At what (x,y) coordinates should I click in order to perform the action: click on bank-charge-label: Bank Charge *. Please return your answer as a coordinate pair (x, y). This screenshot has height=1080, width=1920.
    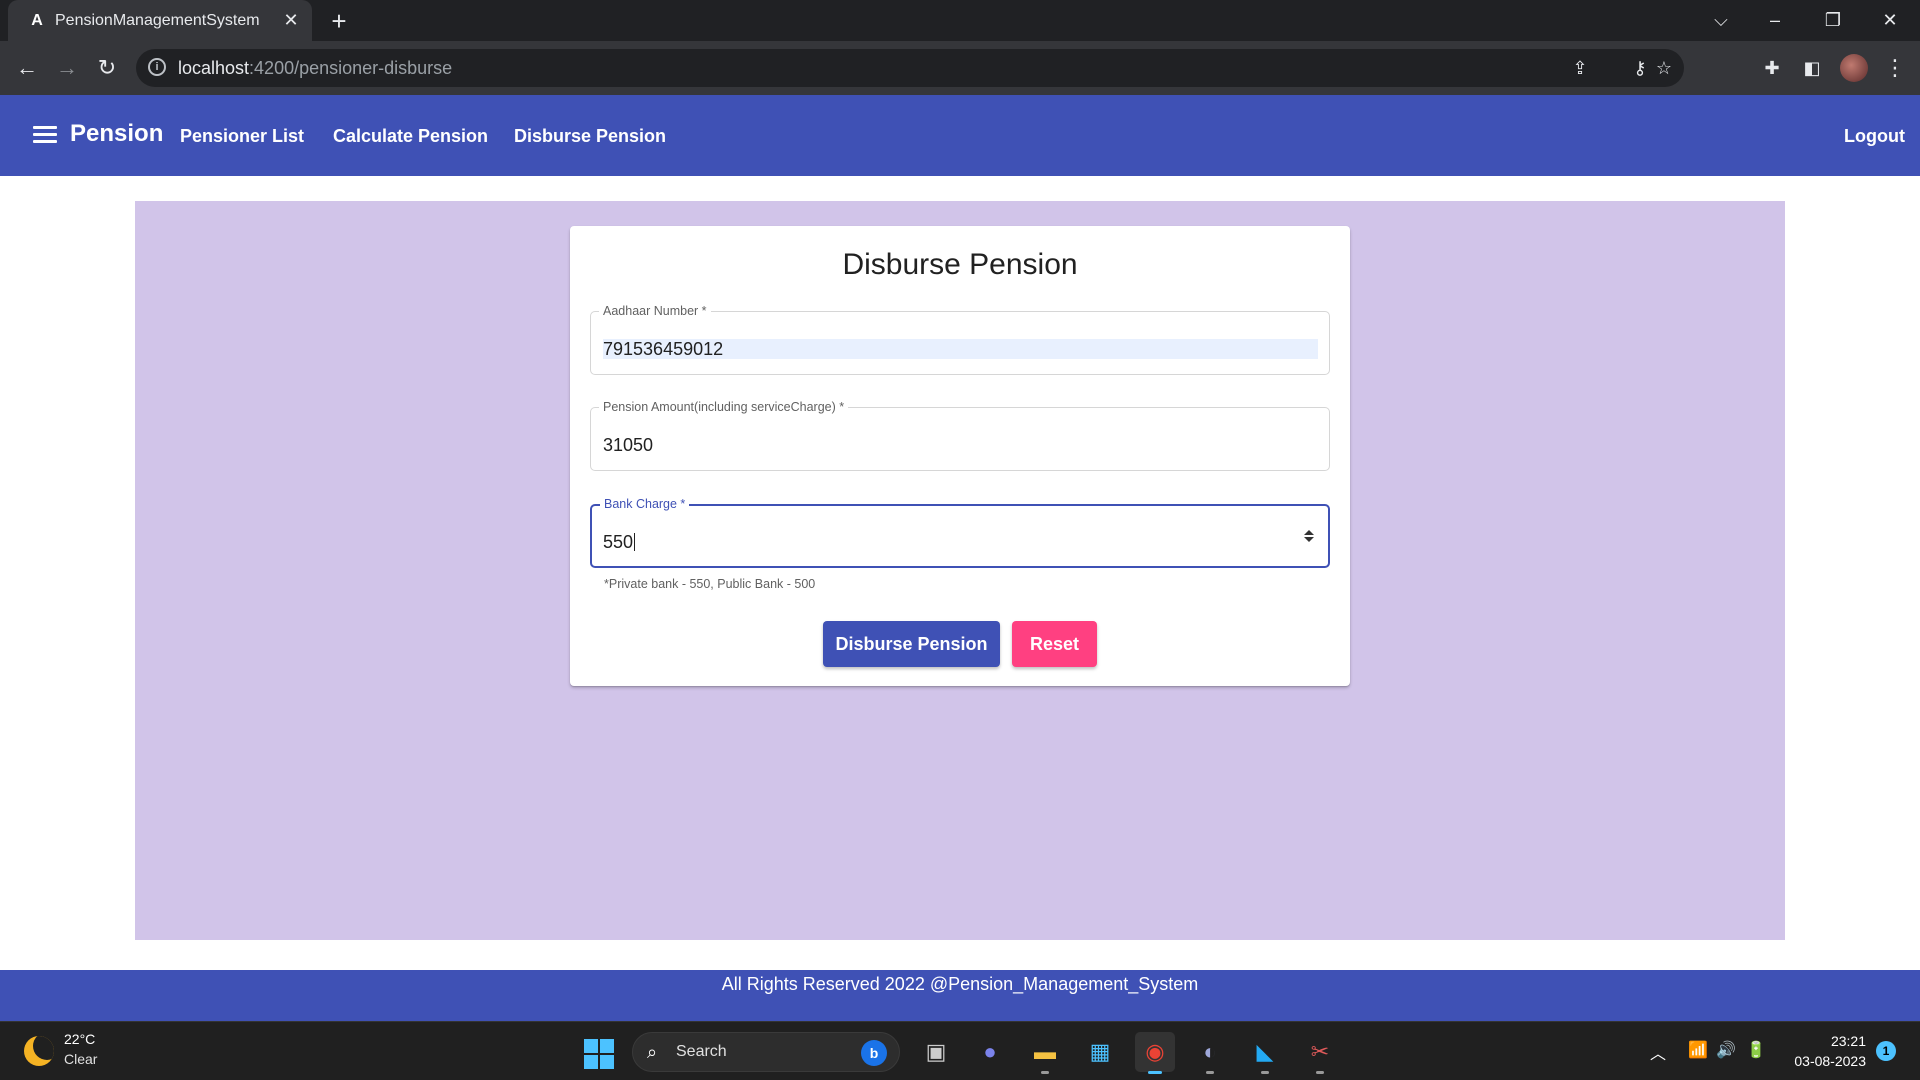
    Looking at the image, I should click on (645, 504).